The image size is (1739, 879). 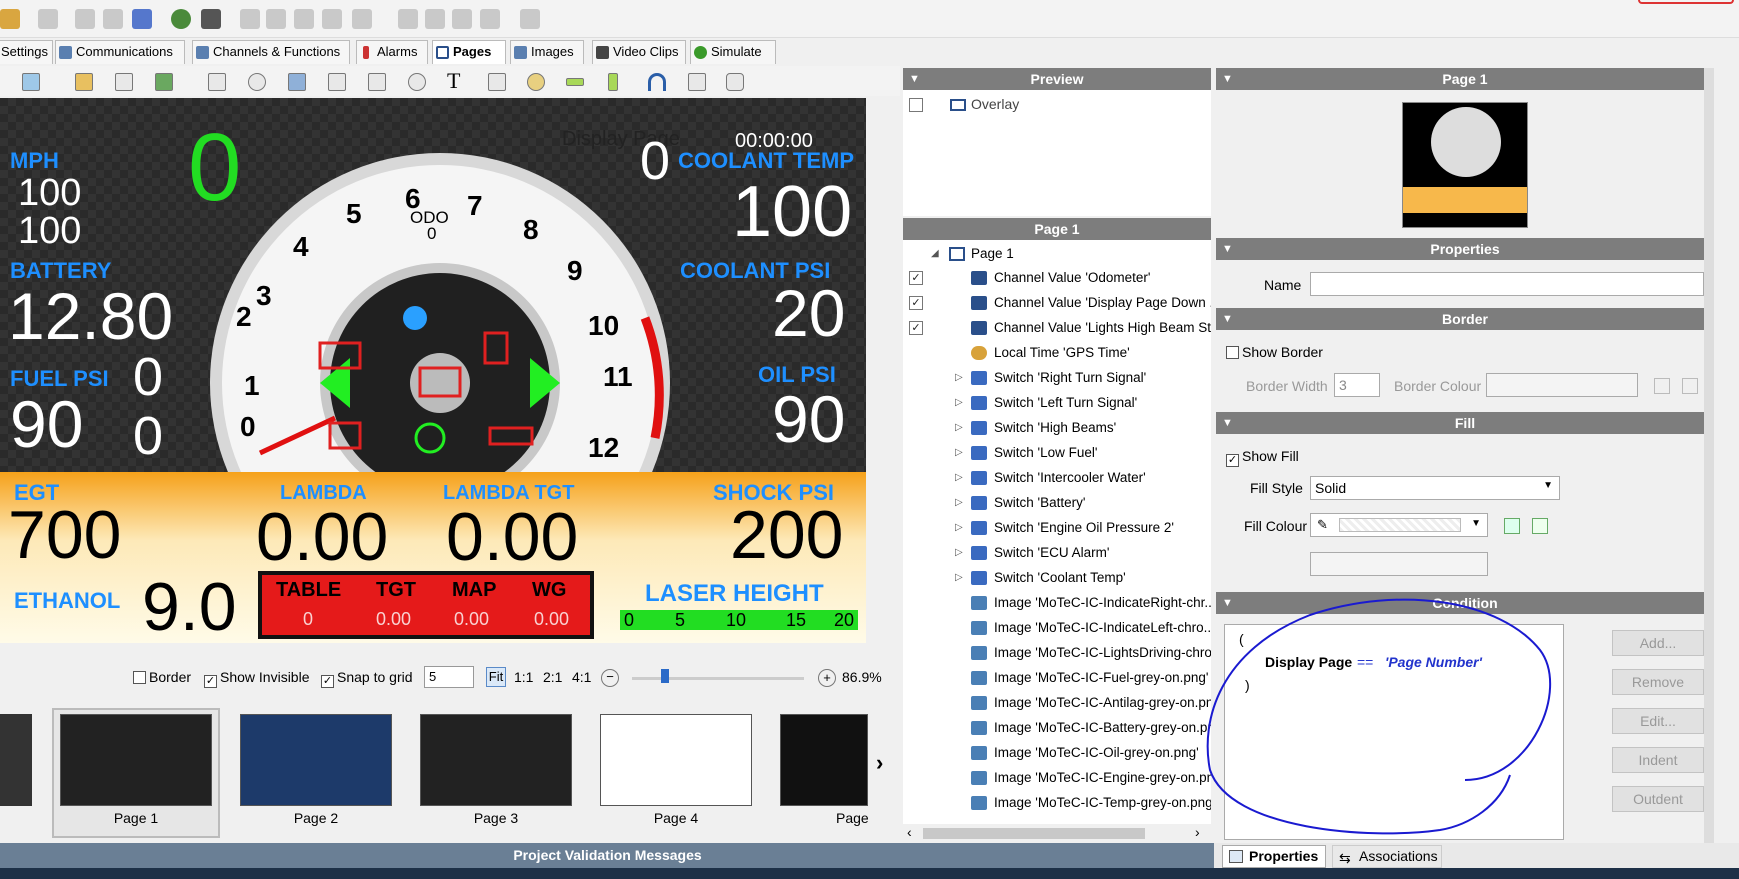 I want to click on fill-header: ▼ Fill, so click(x=1465, y=423).